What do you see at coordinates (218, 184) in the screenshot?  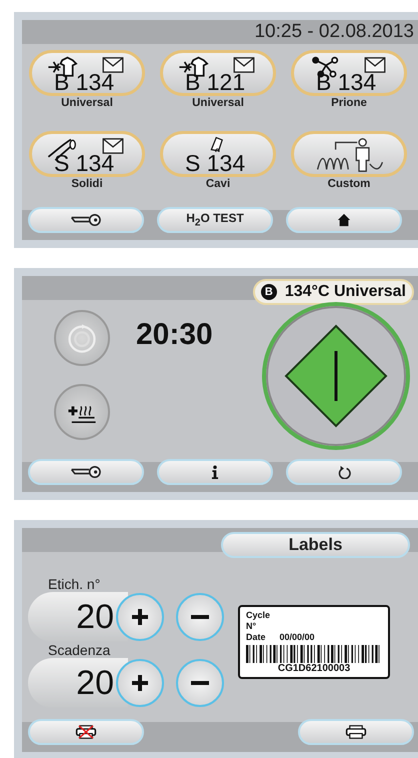 I see `program-name: Cavi` at bounding box center [218, 184].